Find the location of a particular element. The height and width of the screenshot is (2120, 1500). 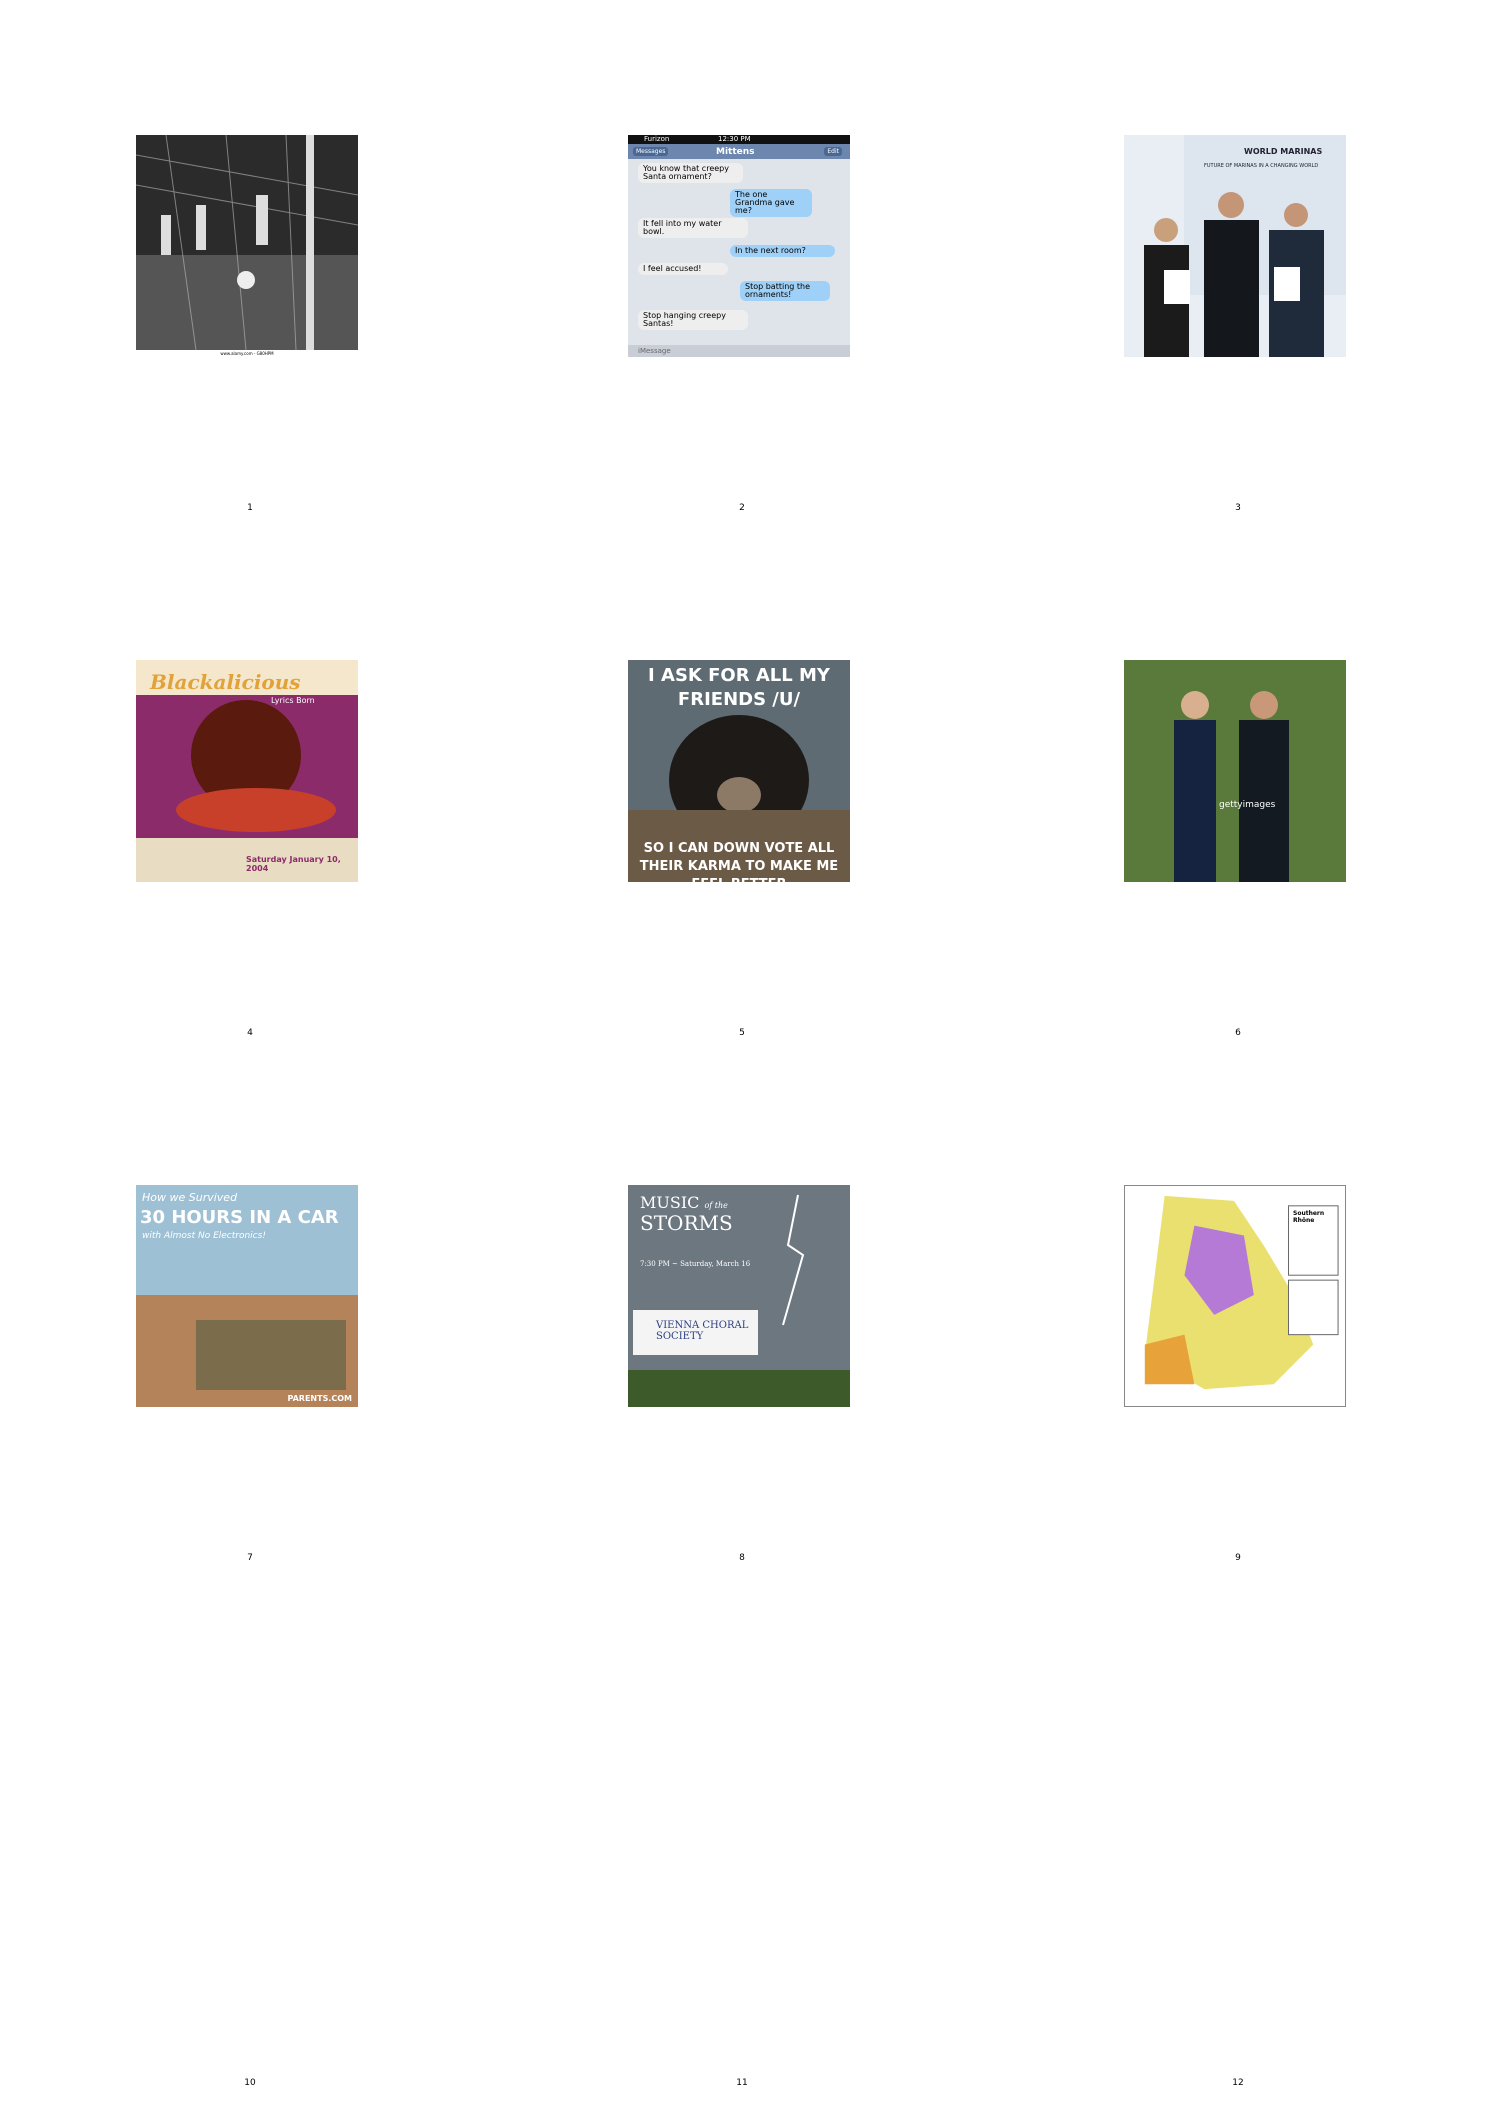

message-bubble: Stop hanging creepy Santas! is located at coordinates (693, 320).